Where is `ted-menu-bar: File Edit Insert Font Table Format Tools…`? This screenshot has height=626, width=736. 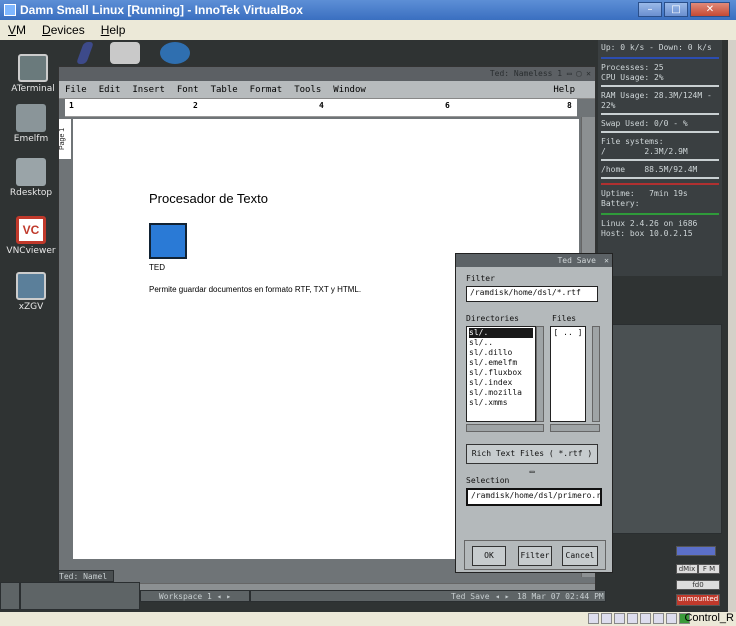
ted-menu-bar: File Edit Insert Font Table Format Tools… is located at coordinates (327, 90).